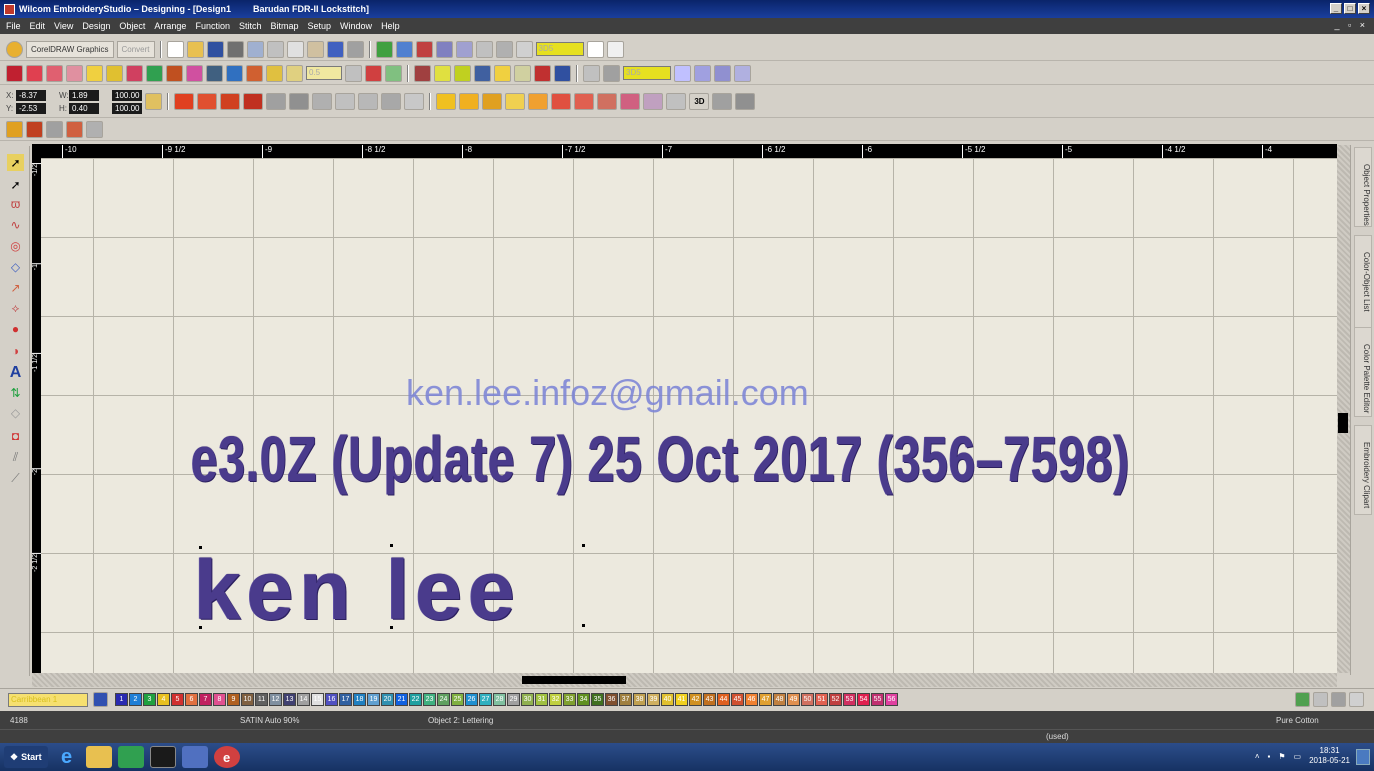 The height and width of the screenshot is (771, 1374). What do you see at coordinates (70, 49) in the screenshot?
I see `coreldraw-graphics-button: CorelDRAW Graphics` at bounding box center [70, 49].